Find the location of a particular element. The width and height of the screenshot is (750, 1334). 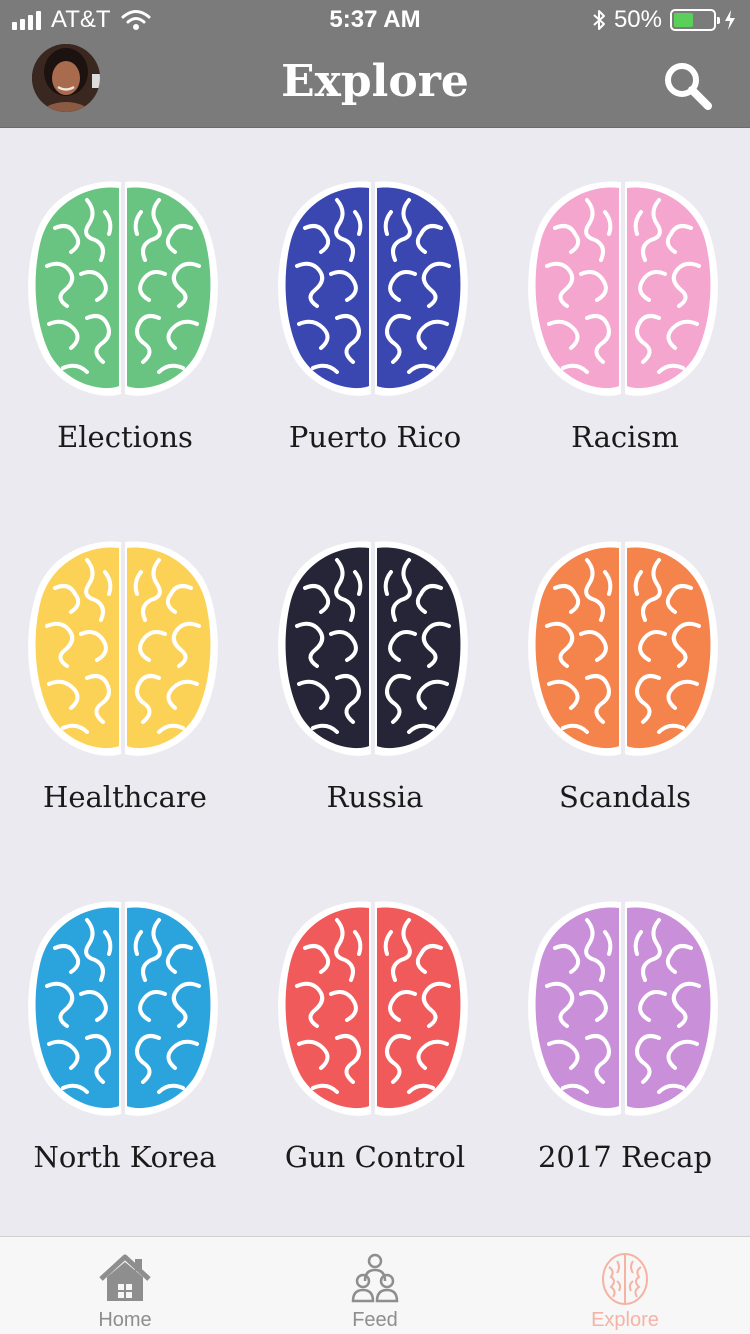

tab-home-label: Home is located at coordinates (125, 1320).